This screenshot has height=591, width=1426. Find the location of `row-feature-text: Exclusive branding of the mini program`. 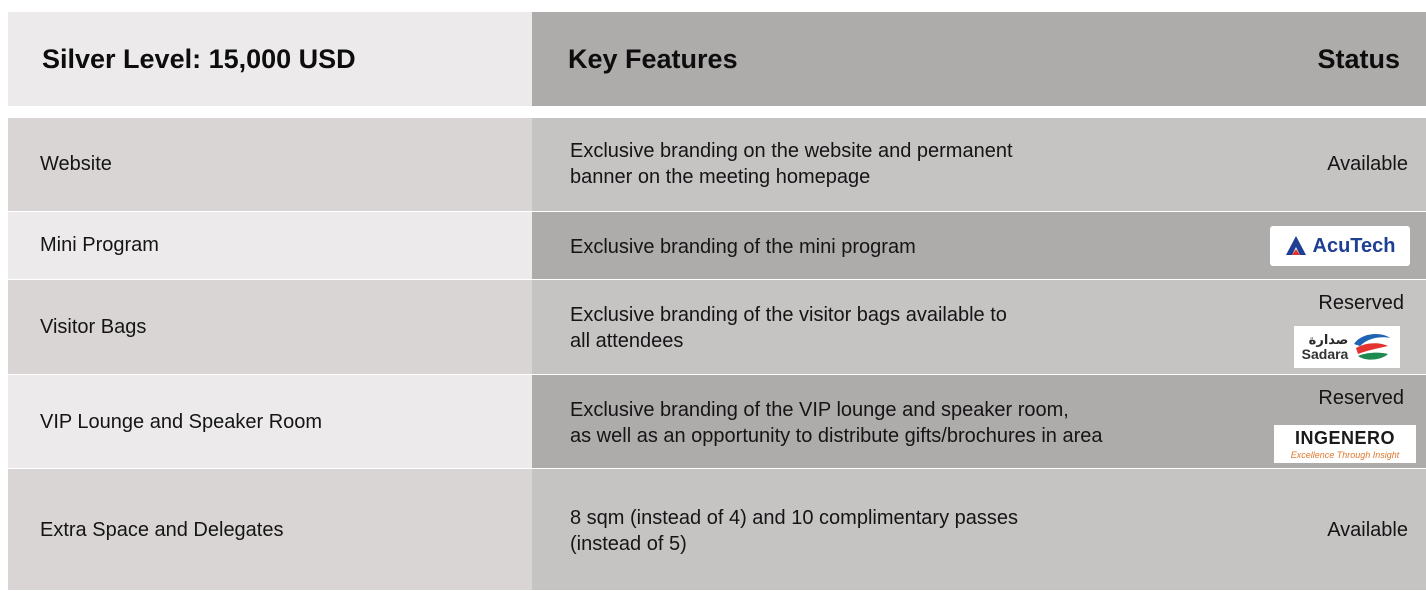

row-feature-text: Exclusive branding of the mini program is located at coordinates (743, 247).